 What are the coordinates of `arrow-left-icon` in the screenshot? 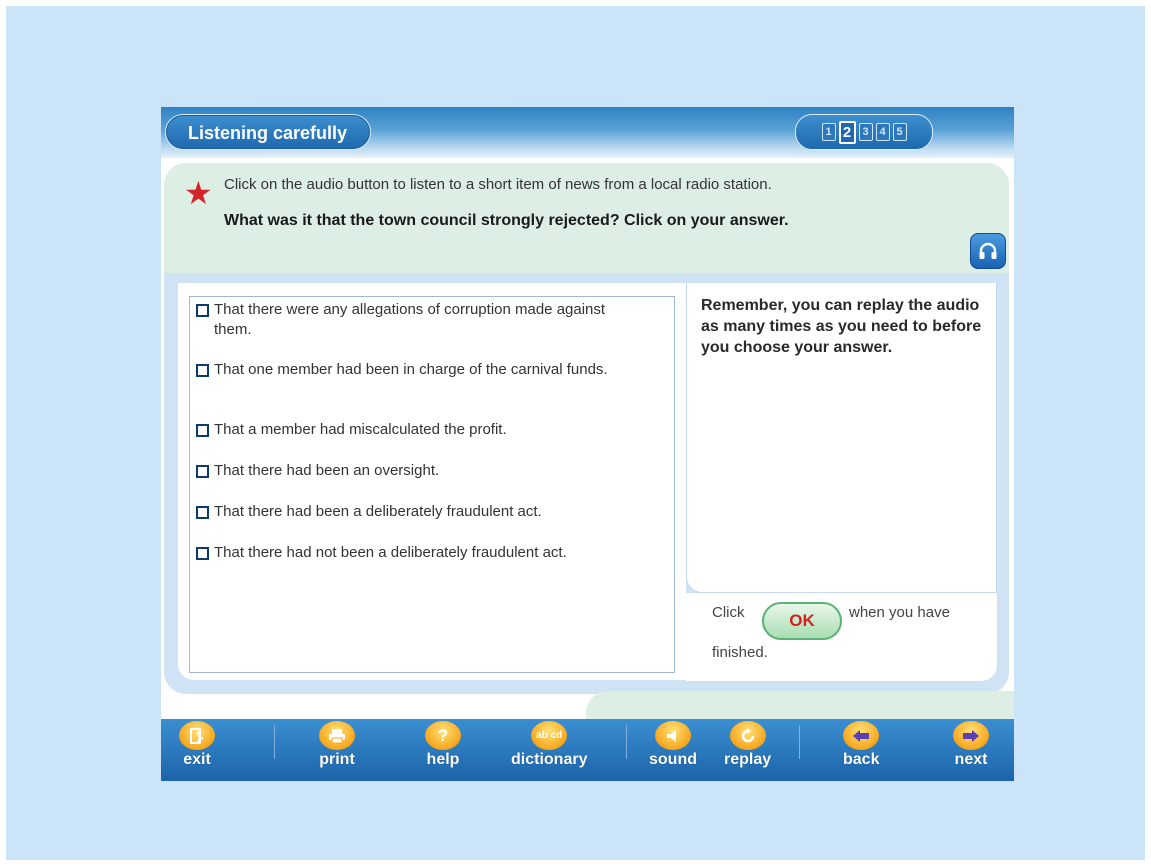 It's located at (861, 735).